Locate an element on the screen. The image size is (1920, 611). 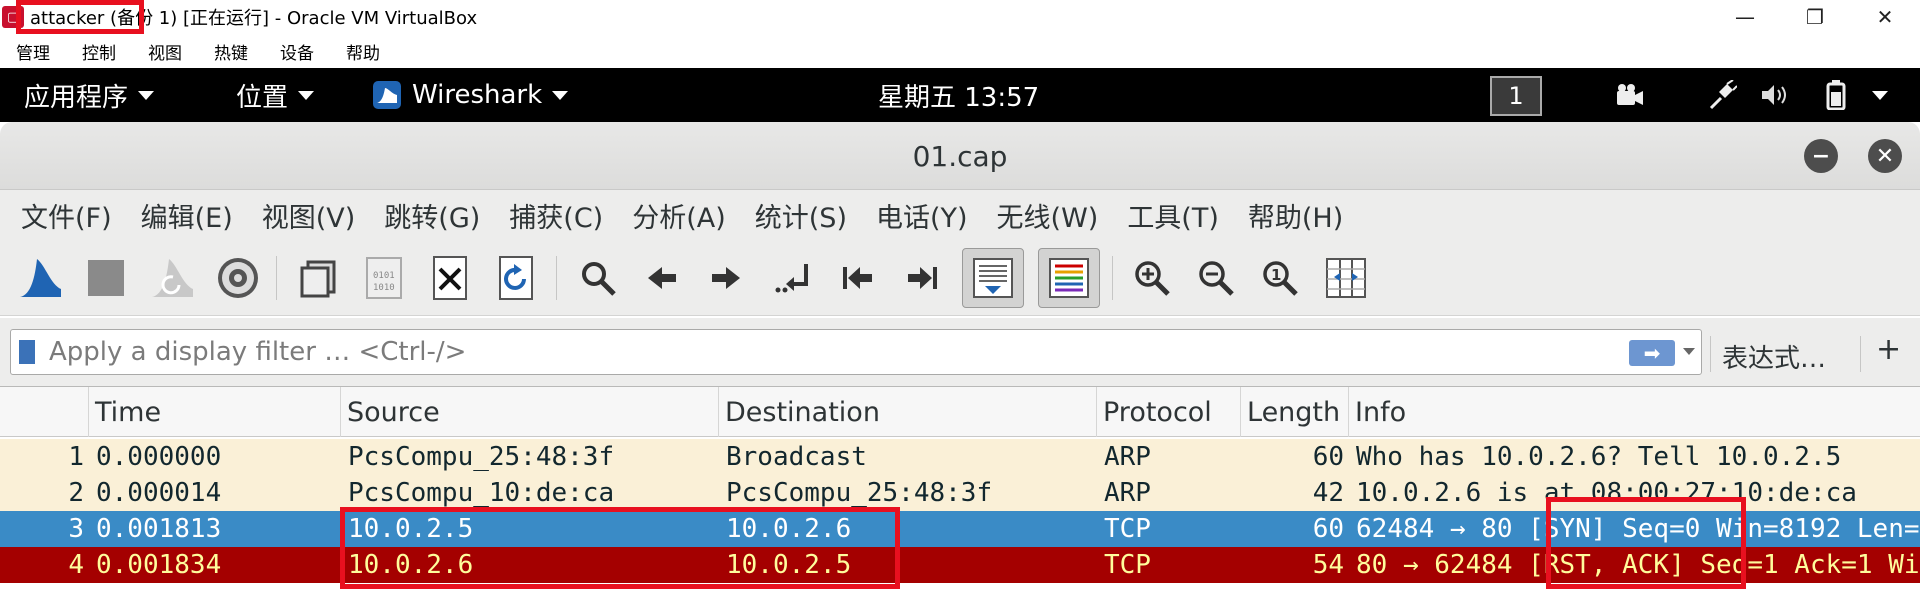
zoom-in-icon is located at coordinates (1152, 278).